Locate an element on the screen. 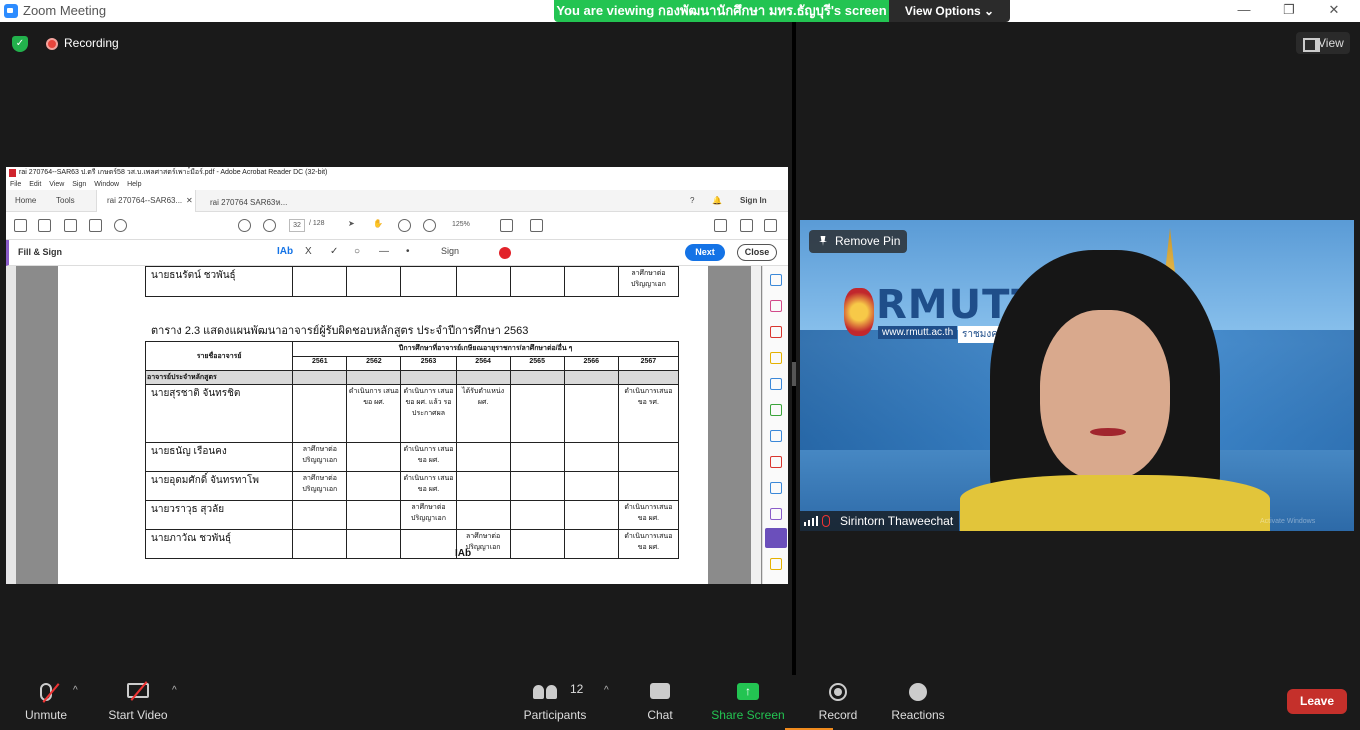 The width and height of the screenshot is (1360, 730). check-mark-tool: ✓ is located at coordinates (334, 251).